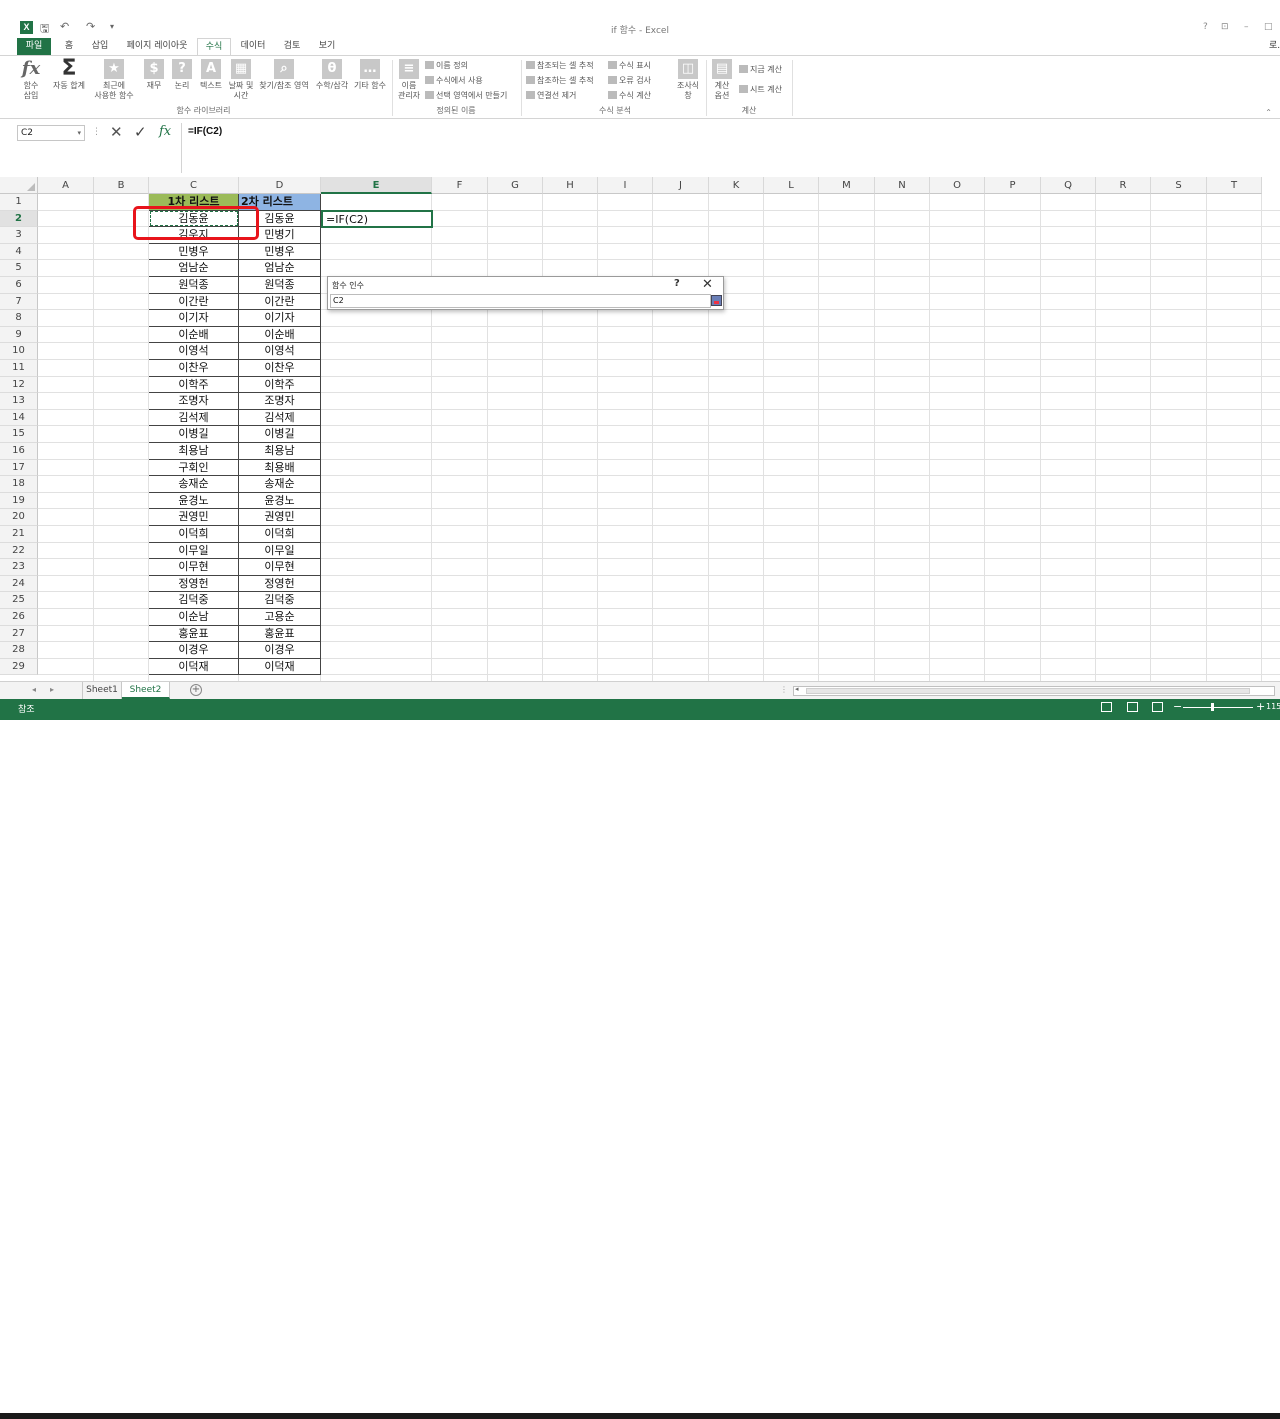  I want to click on cell-first-list: 최용남, so click(194, 451).